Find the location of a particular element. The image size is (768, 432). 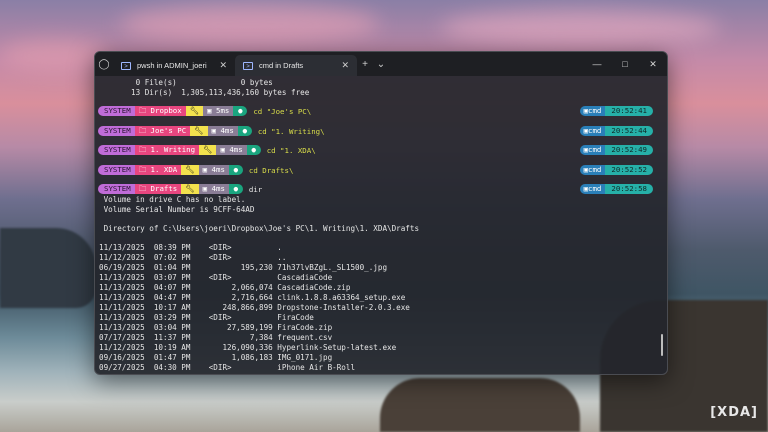

console-line: 0 File(s) 0 bytes is located at coordinates (186, 82).